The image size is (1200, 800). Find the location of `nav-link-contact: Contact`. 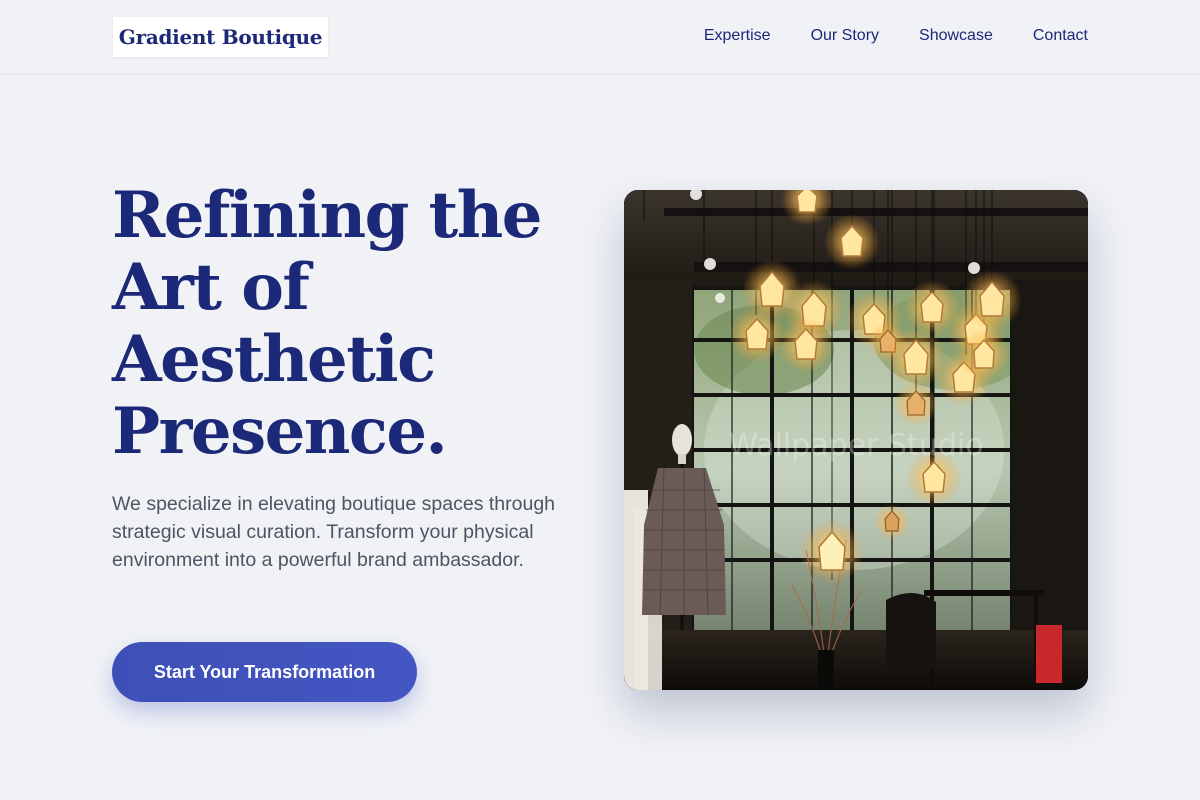

nav-link-contact: Contact is located at coordinates (1060, 36).